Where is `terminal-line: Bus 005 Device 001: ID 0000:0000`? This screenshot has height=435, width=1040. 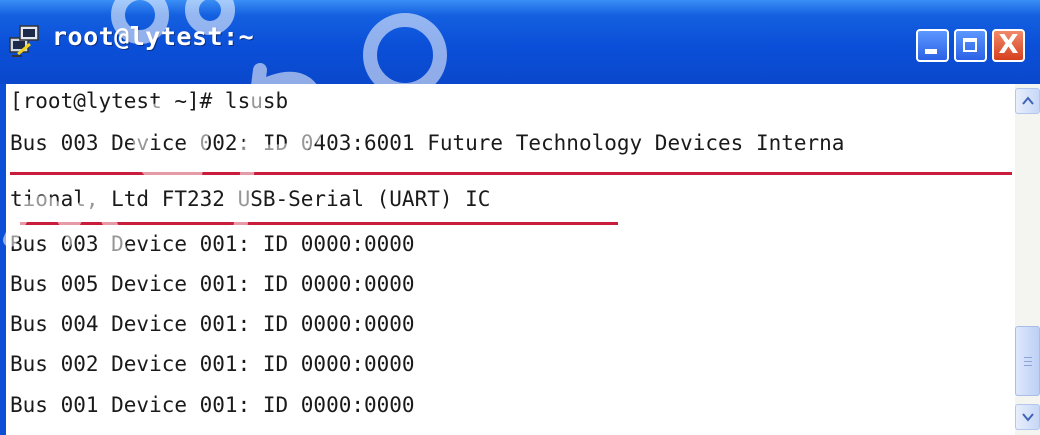 terminal-line: Bus 005 Device 001: ID 0000:0000 is located at coordinates (212, 284).